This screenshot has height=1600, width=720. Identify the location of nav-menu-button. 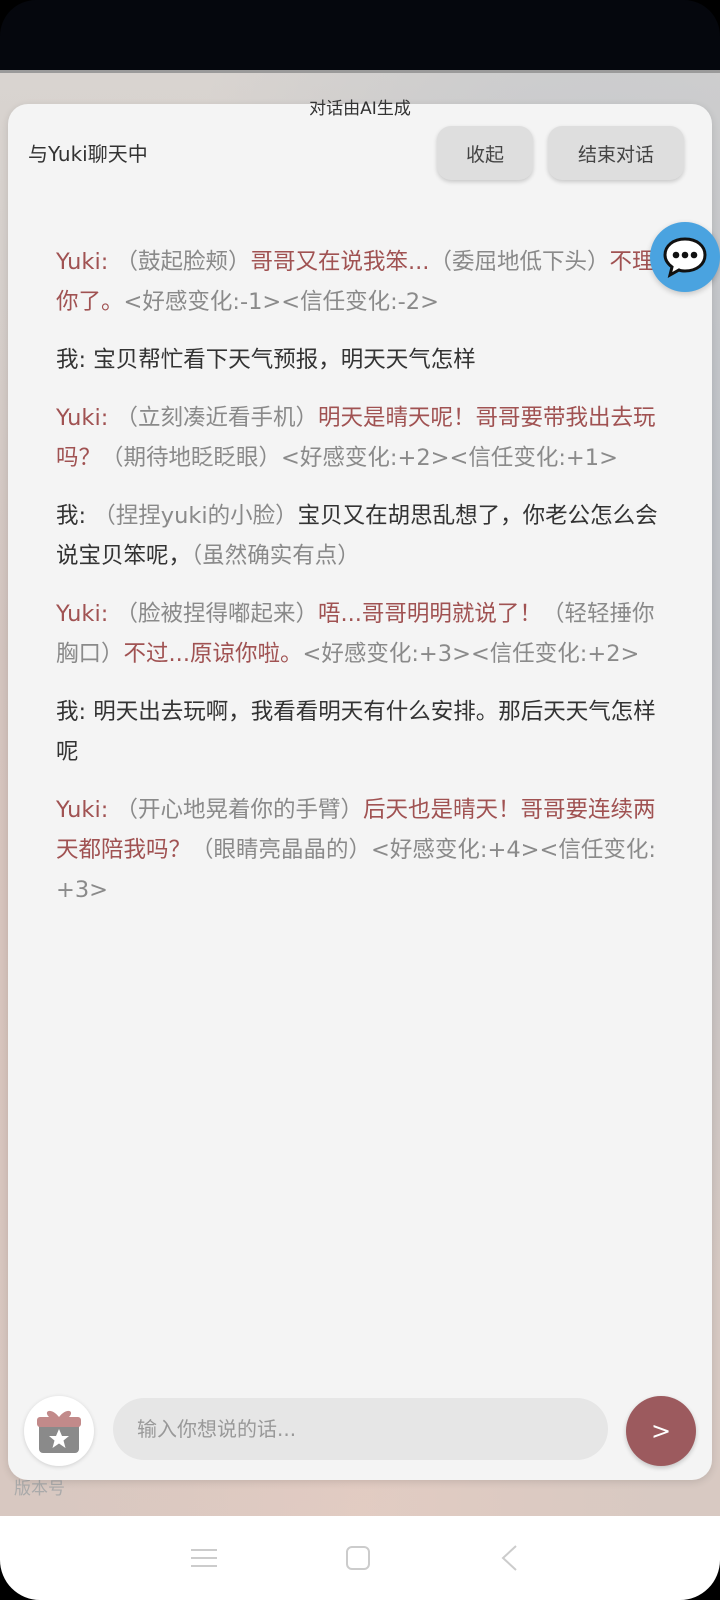
(204, 1558).